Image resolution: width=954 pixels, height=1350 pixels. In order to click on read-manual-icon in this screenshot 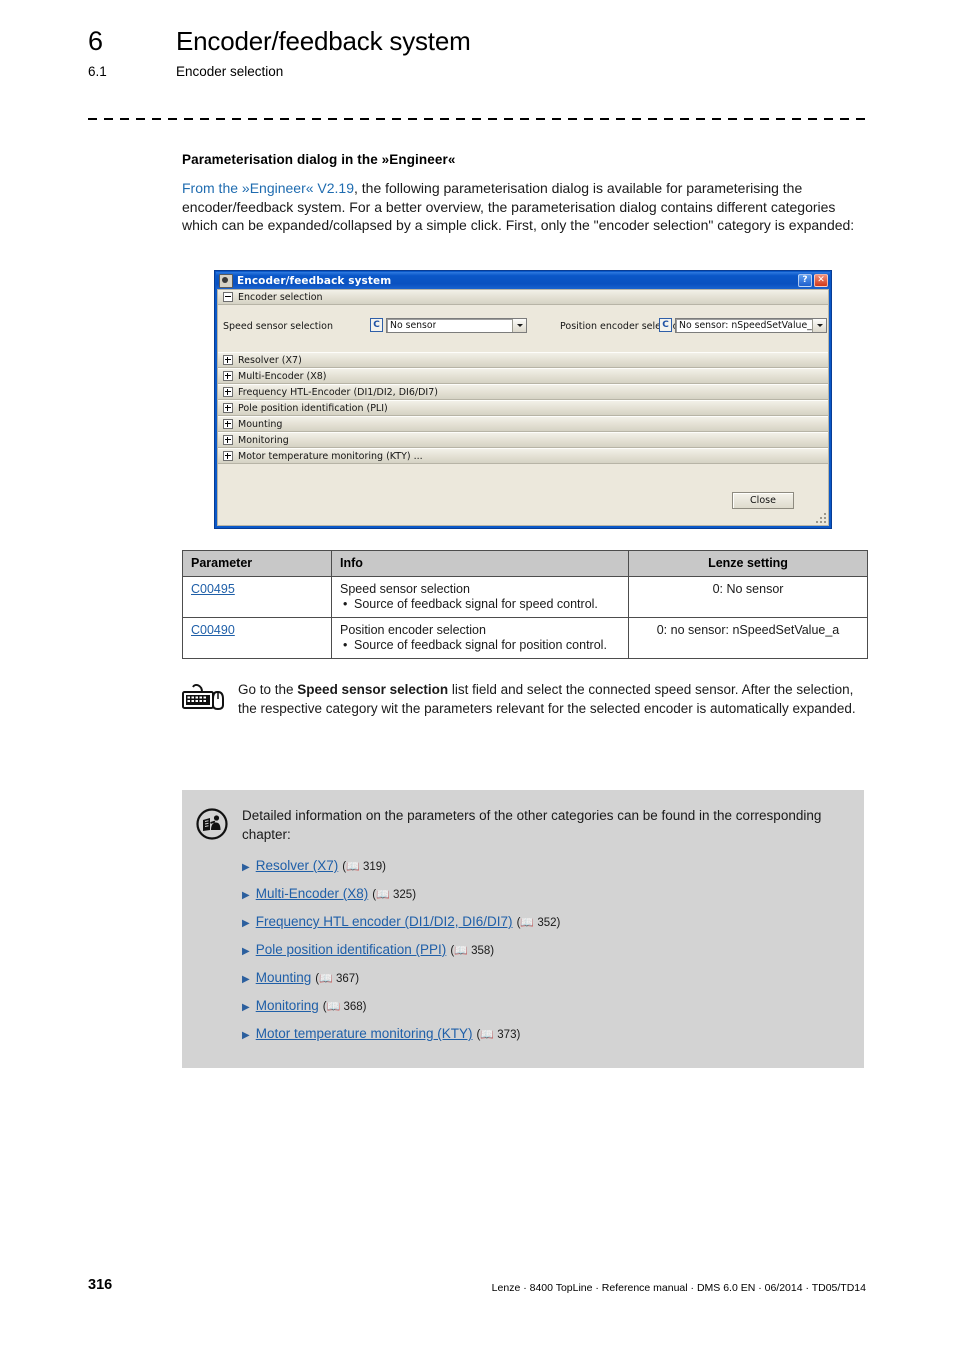, I will do `click(219, 930)`.